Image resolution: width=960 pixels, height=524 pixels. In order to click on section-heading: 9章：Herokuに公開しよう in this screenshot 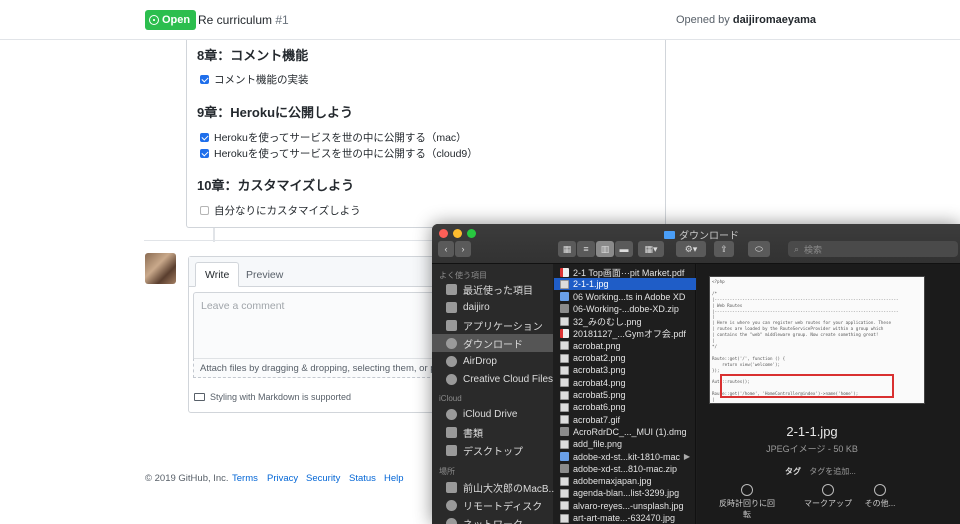, I will do `click(275, 112)`.